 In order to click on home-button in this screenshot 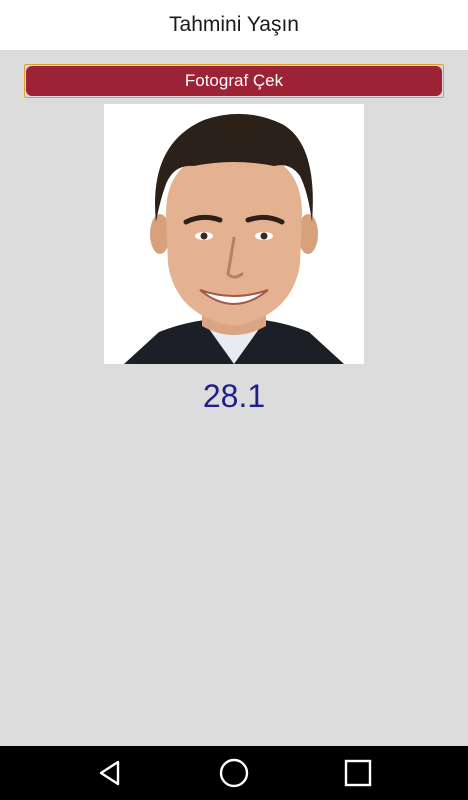, I will do `click(234, 773)`.